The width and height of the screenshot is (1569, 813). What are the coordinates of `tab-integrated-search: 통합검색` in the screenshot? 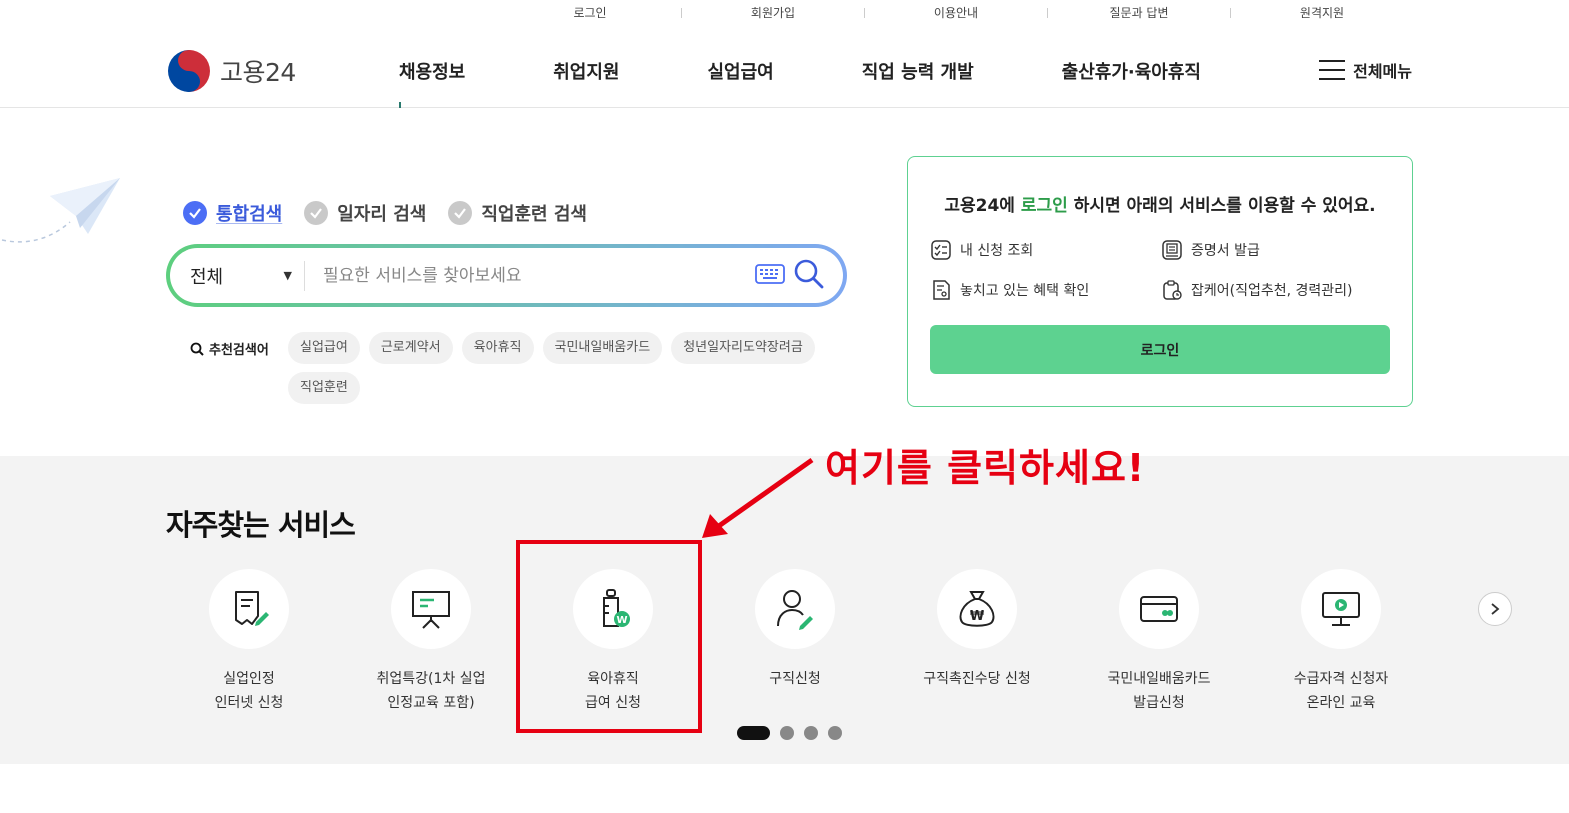 It's located at (232, 213).